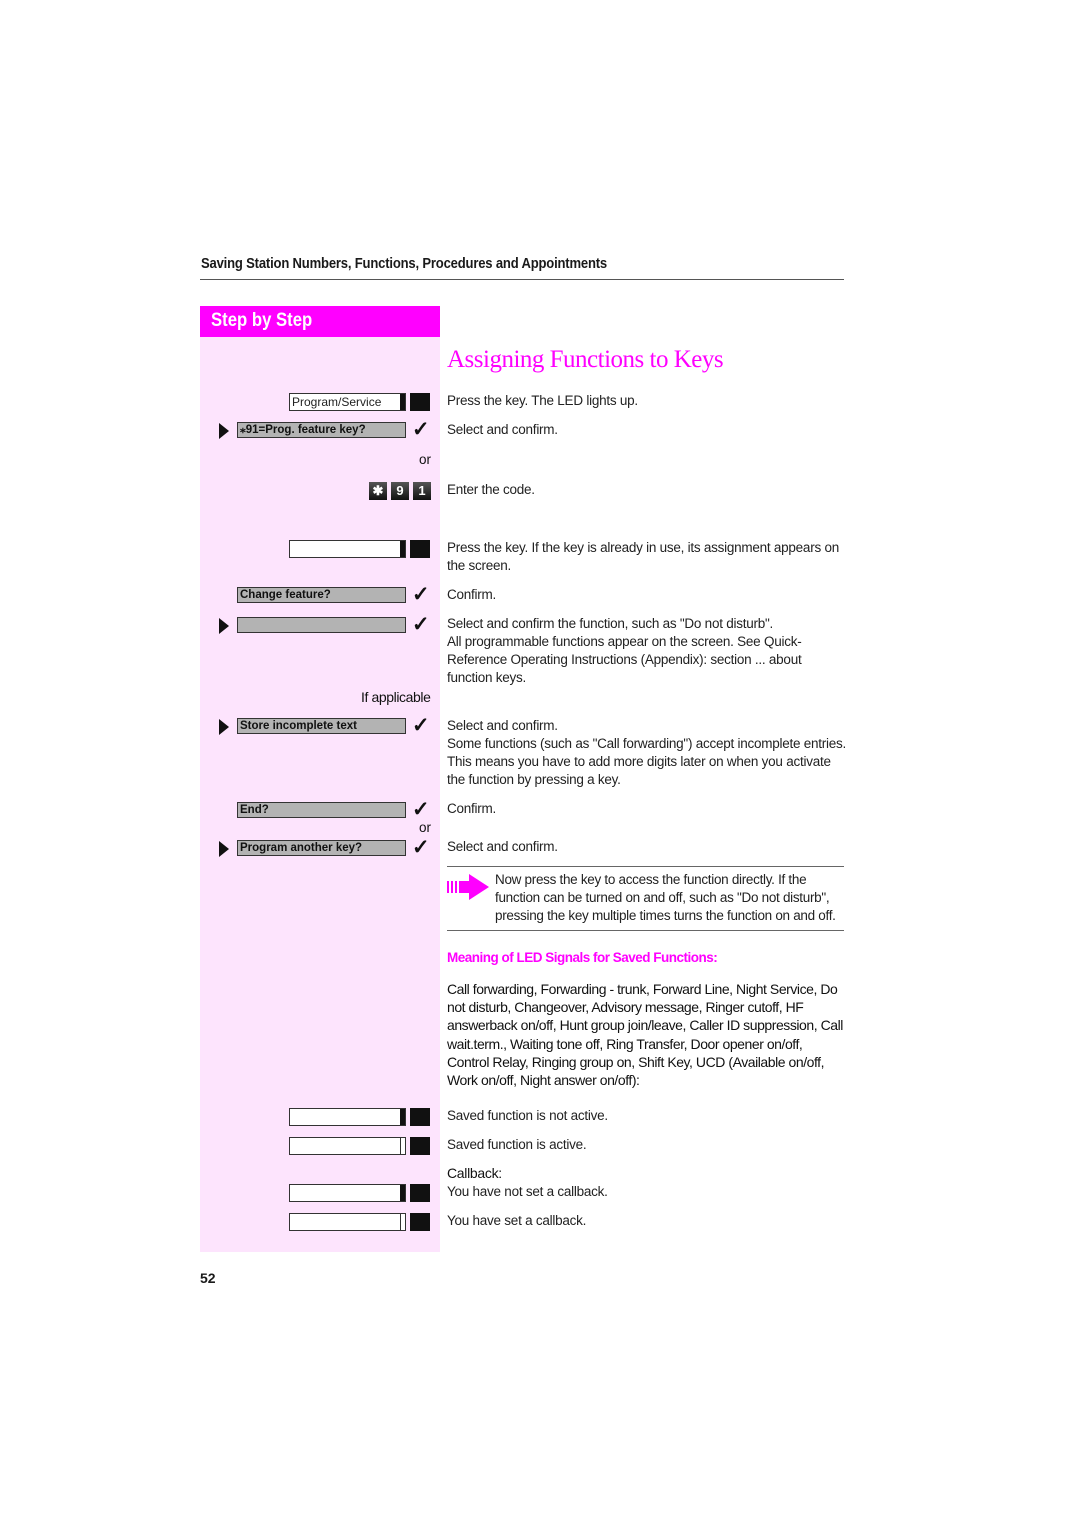 The height and width of the screenshot is (1528, 1080). What do you see at coordinates (321, 726) in the screenshot?
I see `store-incomplete-text-display: Store incomplete text` at bounding box center [321, 726].